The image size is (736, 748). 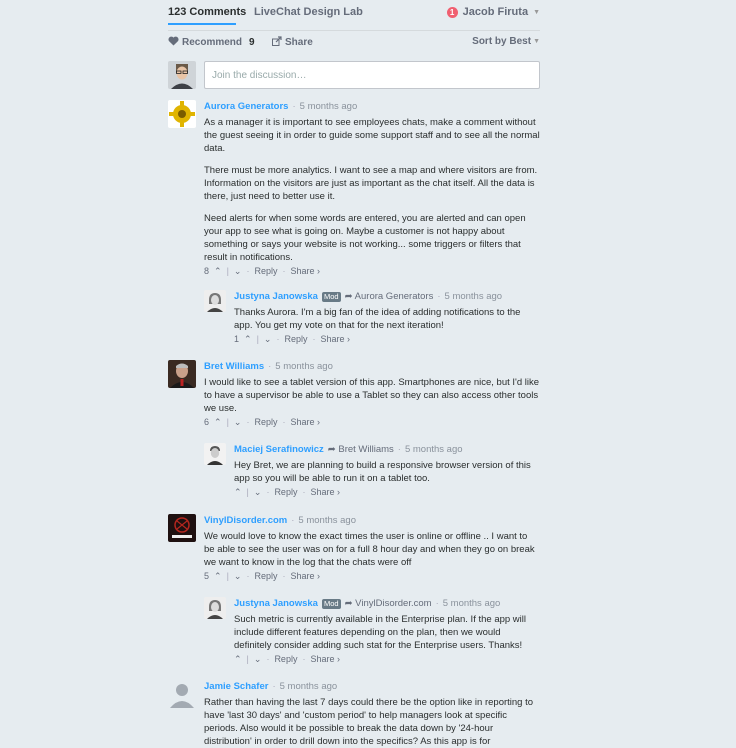 What do you see at coordinates (236, 686) in the screenshot?
I see `comment-author: Jamie Schafer` at bounding box center [236, 686].